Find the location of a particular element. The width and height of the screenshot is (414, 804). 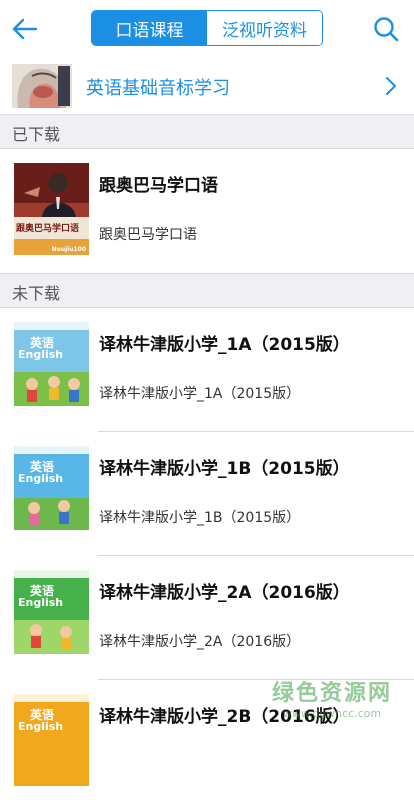

item-subtitle: 跟奥巴马学口语 is located at coordinates (148, 235).